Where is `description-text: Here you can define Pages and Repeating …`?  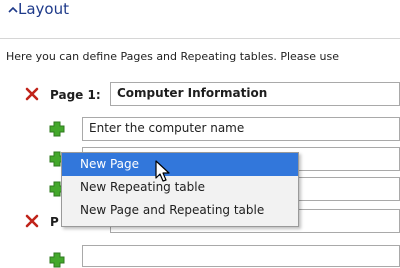
description-text: Here you can define Pages and Repeating … is located at coordinates (172, 56).